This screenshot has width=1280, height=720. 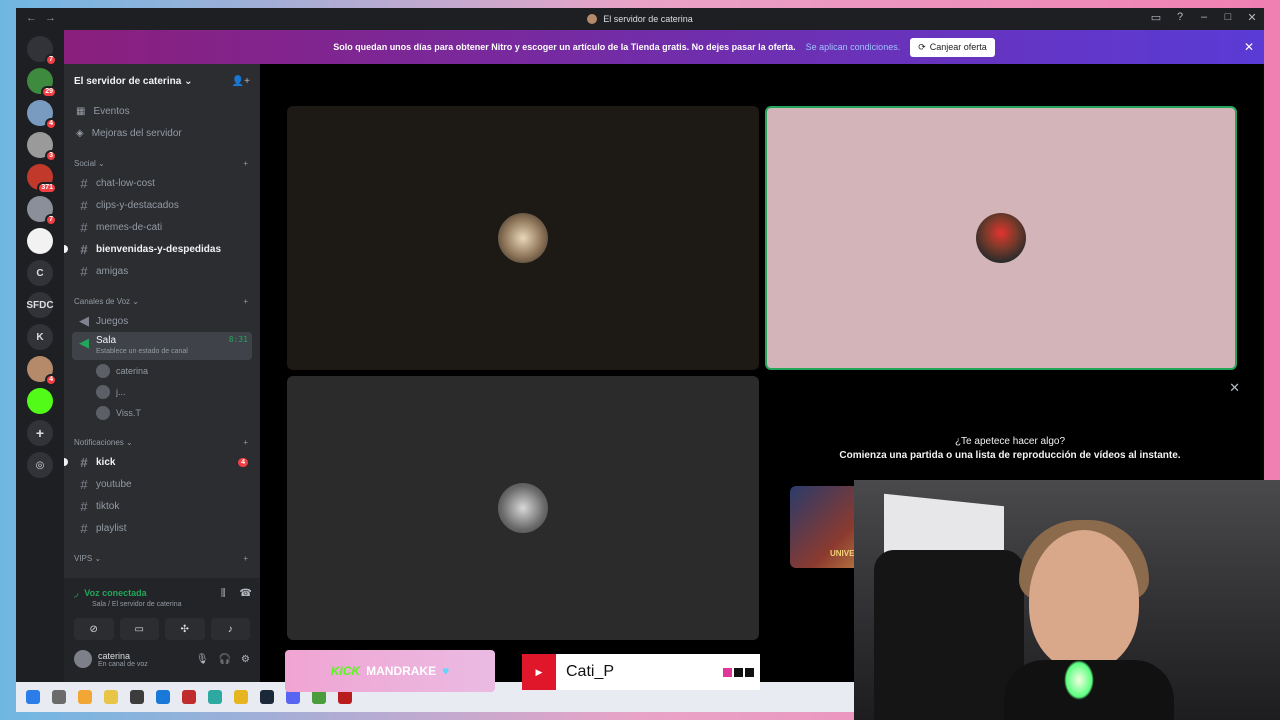 I want to click on steam-icon, so click(x=267, y=697).